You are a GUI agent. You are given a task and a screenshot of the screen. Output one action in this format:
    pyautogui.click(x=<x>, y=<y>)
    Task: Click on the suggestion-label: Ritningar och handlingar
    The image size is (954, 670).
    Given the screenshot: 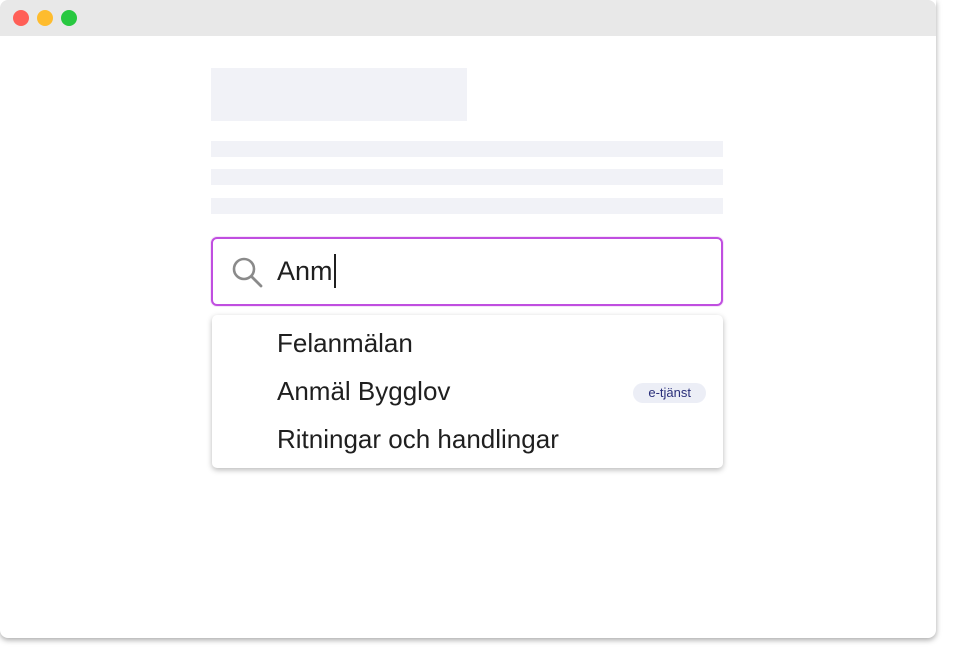 What is the action you would take?
    pyautogui.click(x=418, y=439)
    